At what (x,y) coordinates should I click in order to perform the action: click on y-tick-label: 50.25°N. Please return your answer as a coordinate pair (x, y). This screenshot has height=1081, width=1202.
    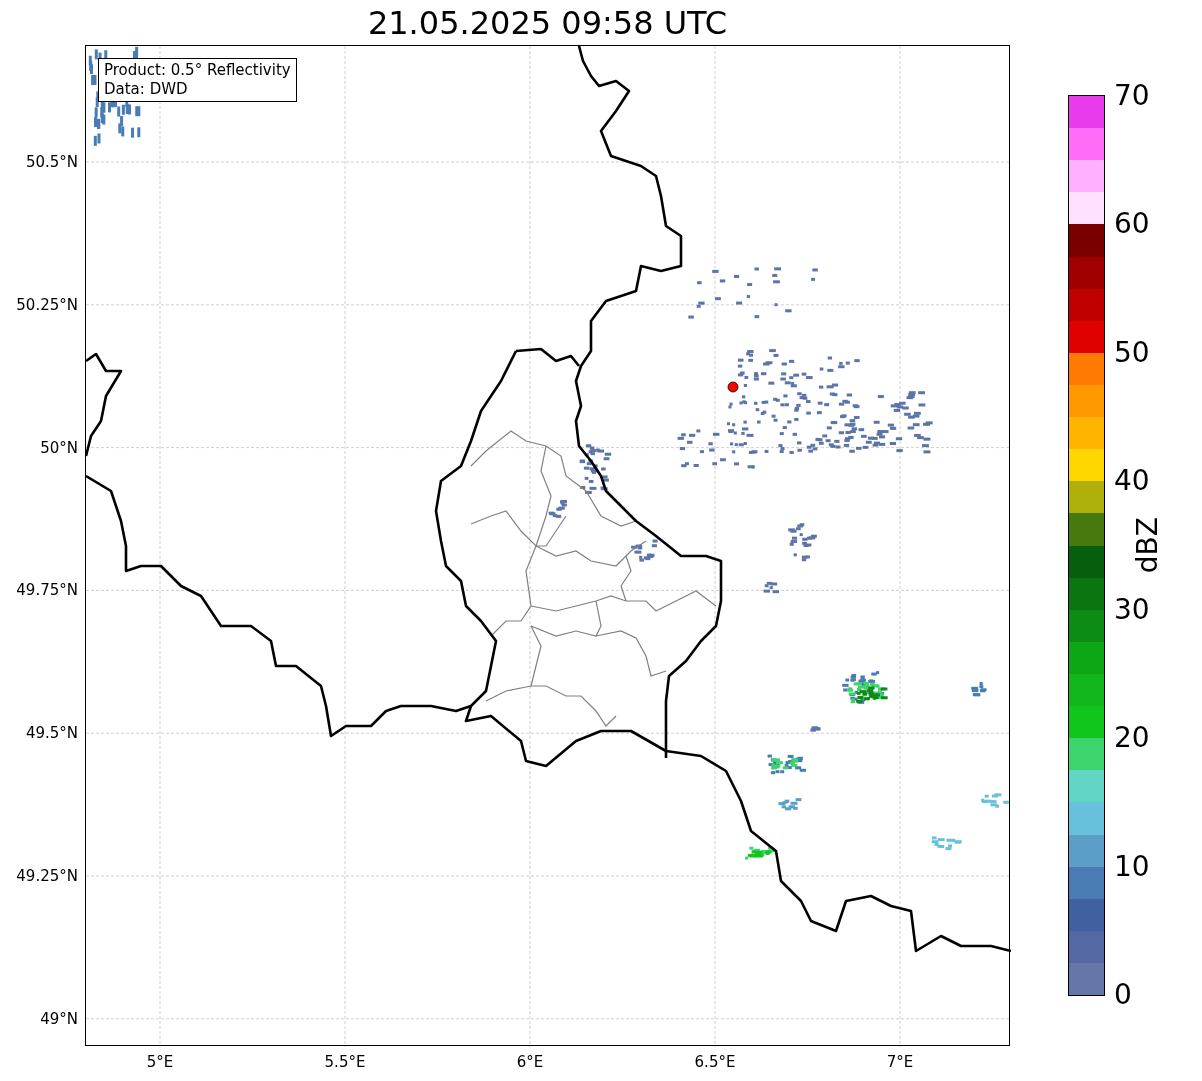
    Looking at the image, I should click on (47, 305).